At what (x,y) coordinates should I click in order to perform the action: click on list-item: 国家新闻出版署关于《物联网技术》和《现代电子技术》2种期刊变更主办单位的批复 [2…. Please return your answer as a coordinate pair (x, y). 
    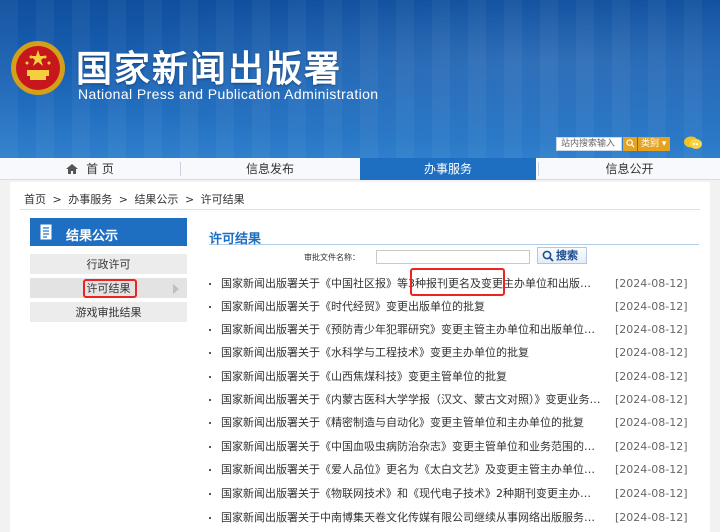
    Looking at the image, I should click on (454, 494).